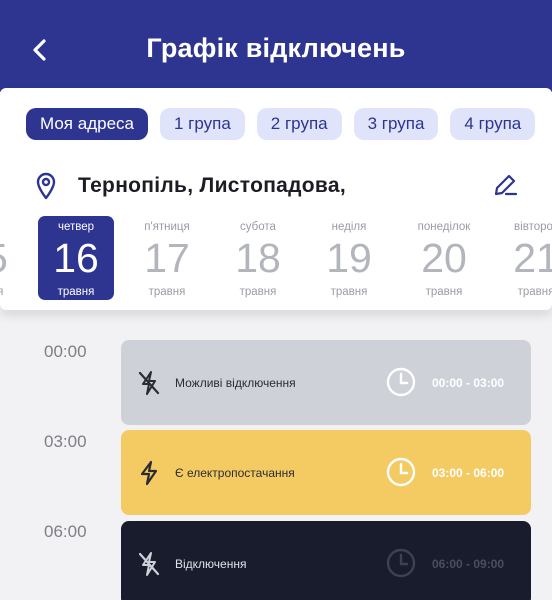 Image resolution: width=552 pixels, height=600 pixels. I want to click on day-19: неділя 19 травня, so click(349, 258).